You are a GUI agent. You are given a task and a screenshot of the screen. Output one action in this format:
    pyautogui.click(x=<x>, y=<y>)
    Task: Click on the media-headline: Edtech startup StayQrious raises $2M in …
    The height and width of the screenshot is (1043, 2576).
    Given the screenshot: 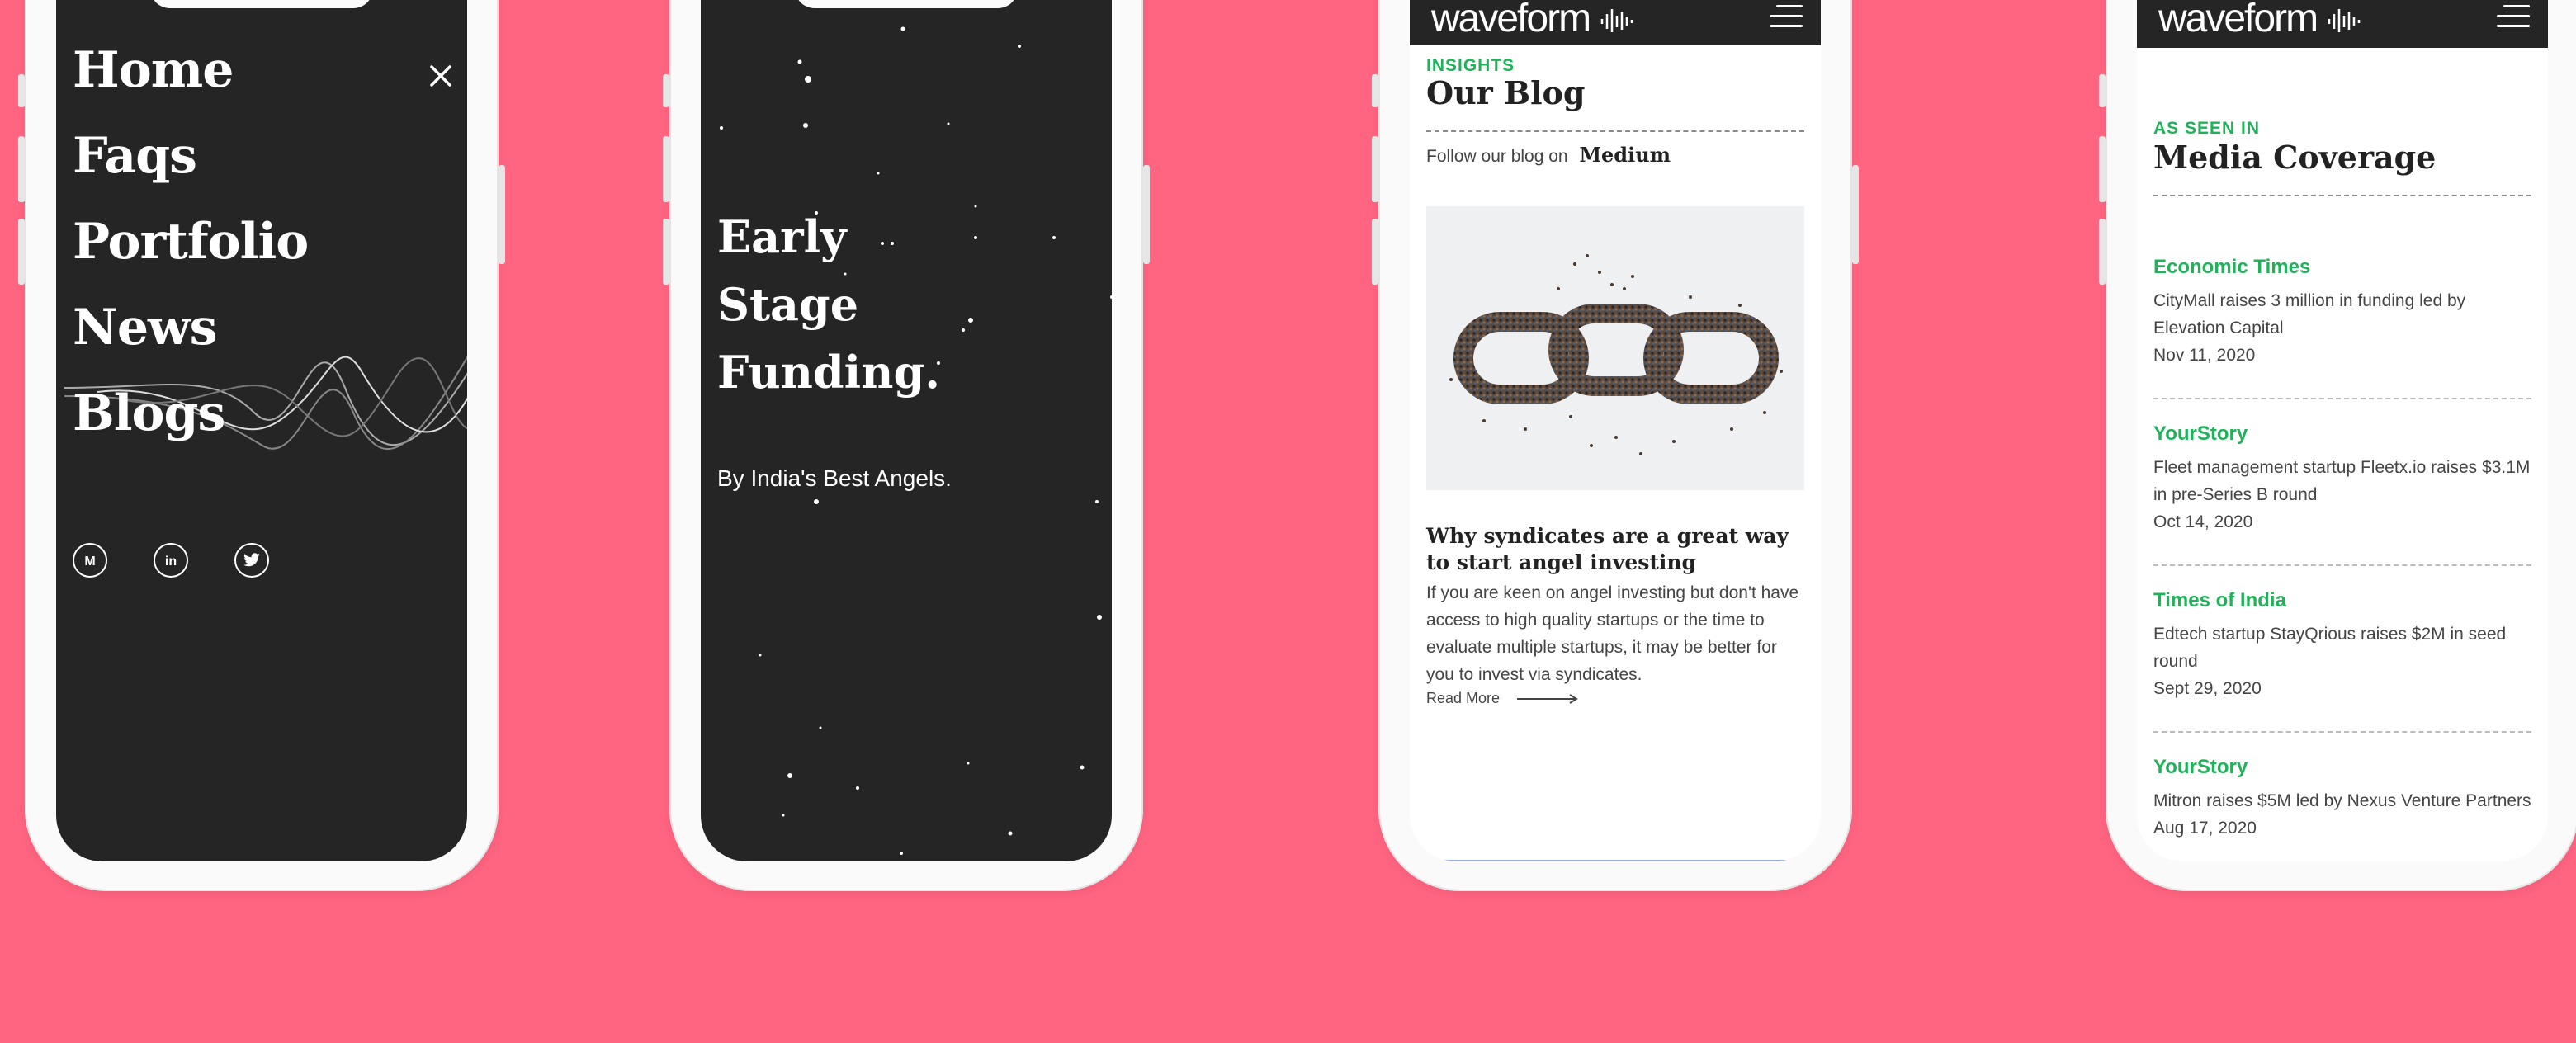 What is the action you would take?
    pyautogui.click(x=2330, y=648)
    